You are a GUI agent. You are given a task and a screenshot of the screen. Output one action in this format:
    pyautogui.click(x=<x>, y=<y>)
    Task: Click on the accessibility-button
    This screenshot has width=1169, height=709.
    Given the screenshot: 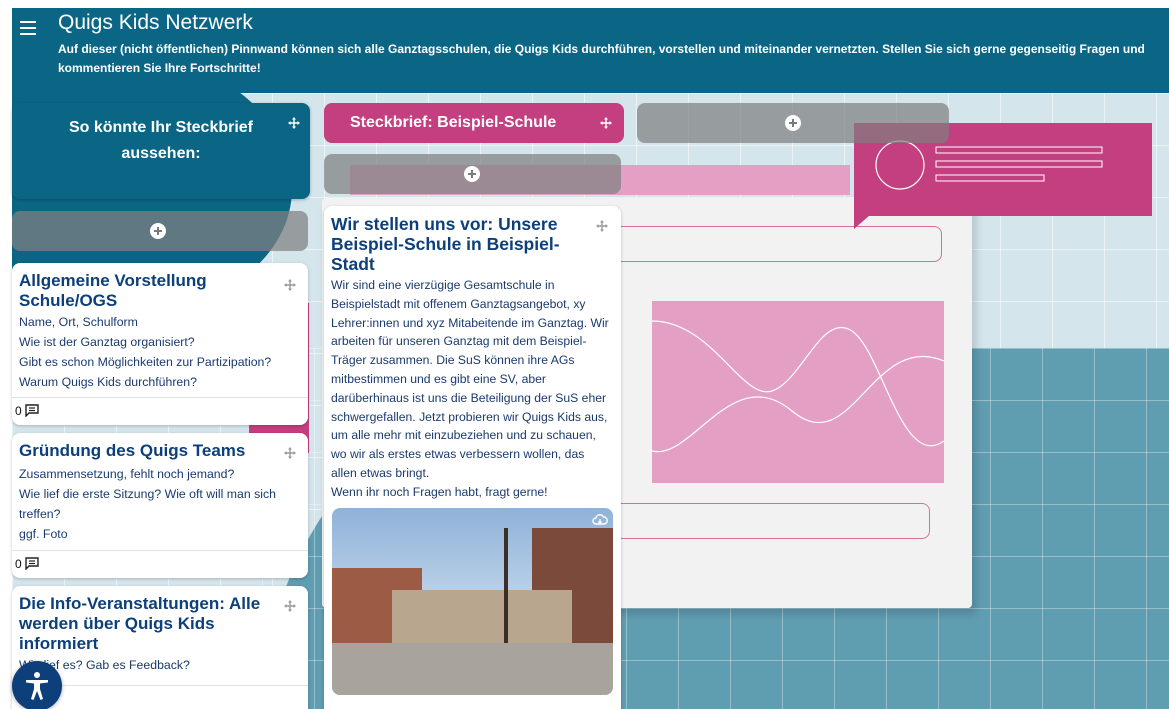 What is the action you would take?
    pyautogui.click(x=37, y=685)
    